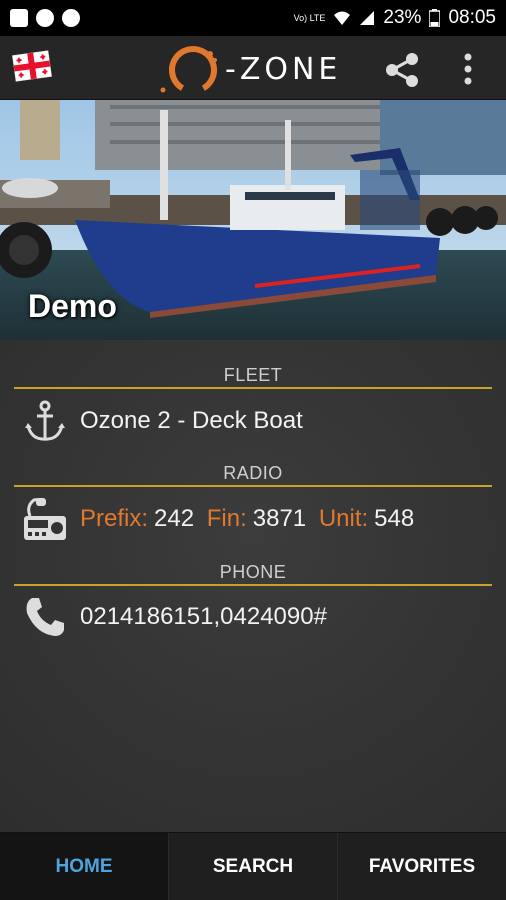 Image resolution: width=506 pixels, height=900 pixels. What do you see at coordinates (250, 519) in the screenshot?
I see `radio-info: Prefix: 242 Fin: 3871 Unit: 548` at bounding box center [250, 519].